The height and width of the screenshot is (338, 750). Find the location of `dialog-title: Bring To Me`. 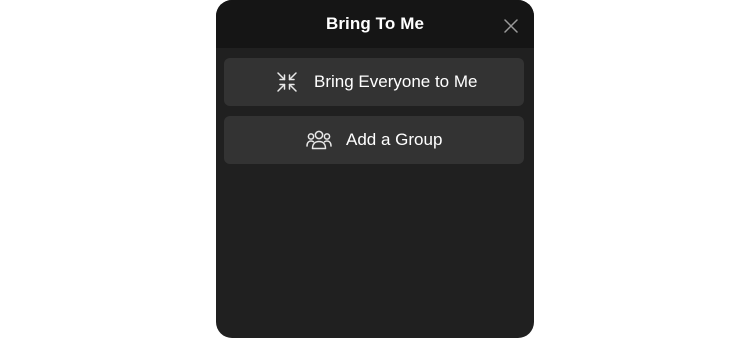

dialog-title: Bring To Me is located at coordinates (375, 23).